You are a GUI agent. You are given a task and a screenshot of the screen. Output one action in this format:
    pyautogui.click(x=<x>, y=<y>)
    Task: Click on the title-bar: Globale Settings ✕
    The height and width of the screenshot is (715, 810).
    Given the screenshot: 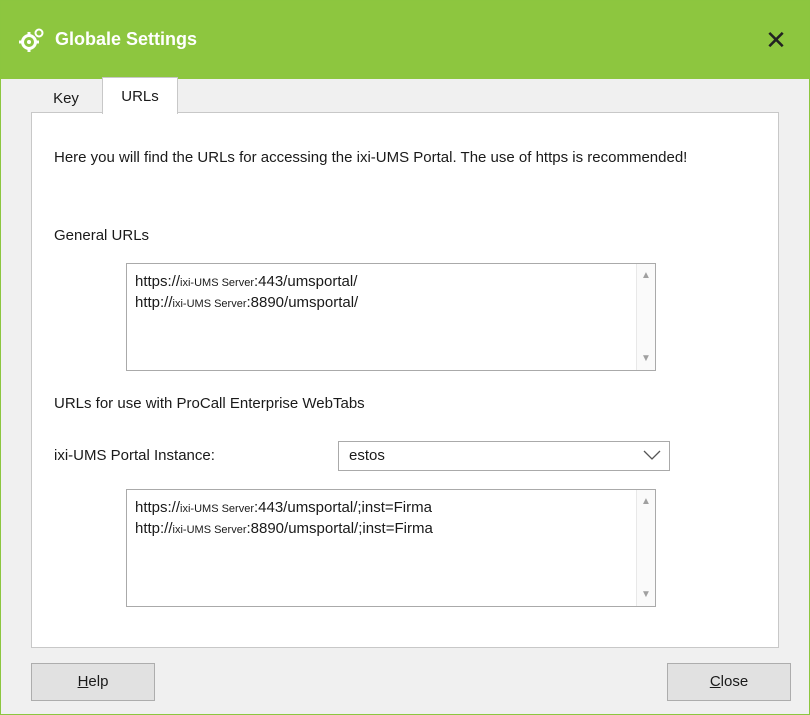 What is the action you would take?
    pyautogui.click(x=405, y=40)
    